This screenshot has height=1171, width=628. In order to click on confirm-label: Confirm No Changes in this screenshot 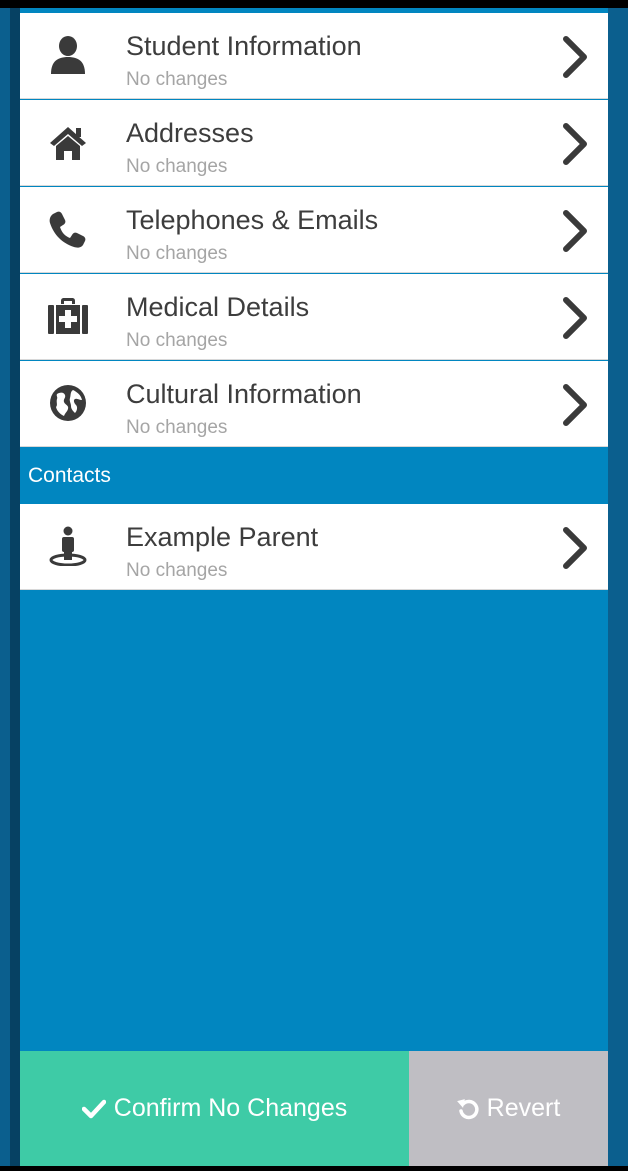, I will do `click(230, 1108)`.